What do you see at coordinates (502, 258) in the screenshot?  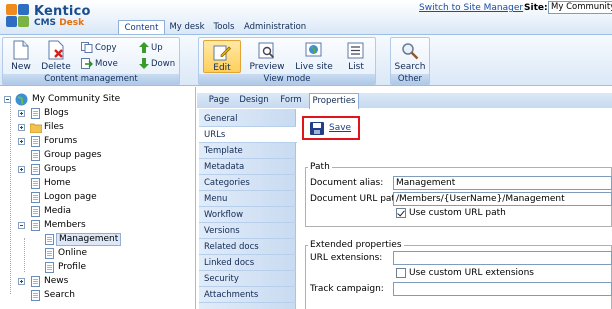 I see `url-extensions-input` at bounding box center [502, 258].